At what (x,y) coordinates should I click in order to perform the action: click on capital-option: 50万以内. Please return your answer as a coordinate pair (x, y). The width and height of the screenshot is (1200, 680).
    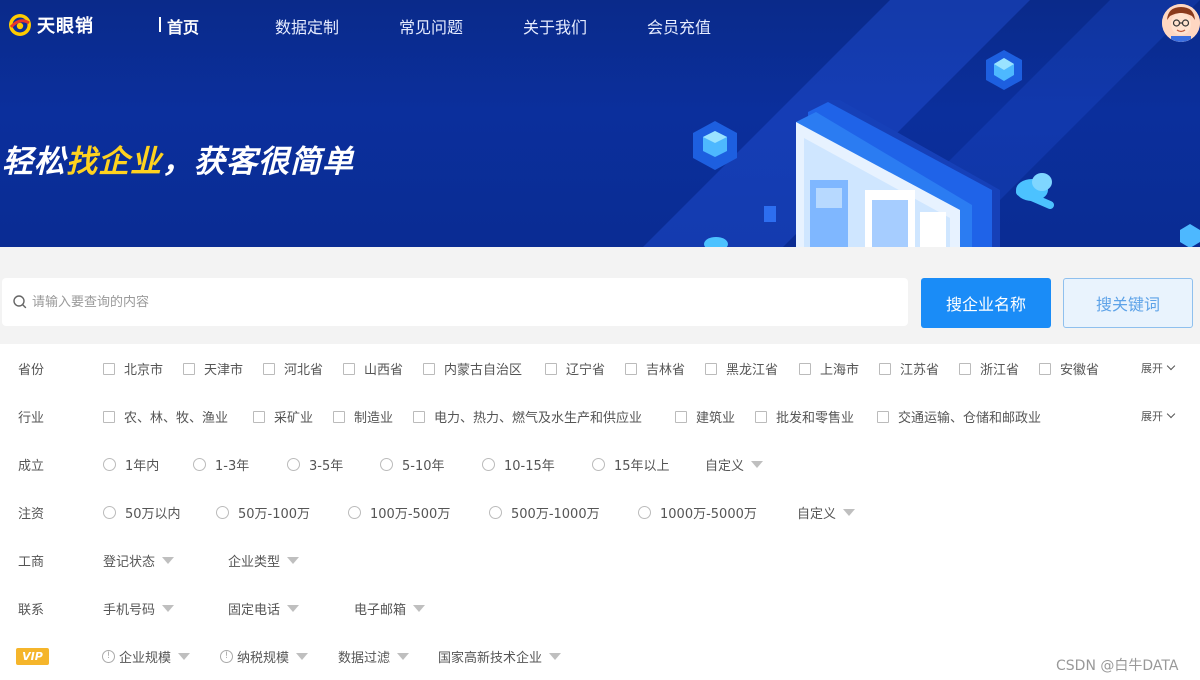
    Looking at the image, I should click on (142, 512).